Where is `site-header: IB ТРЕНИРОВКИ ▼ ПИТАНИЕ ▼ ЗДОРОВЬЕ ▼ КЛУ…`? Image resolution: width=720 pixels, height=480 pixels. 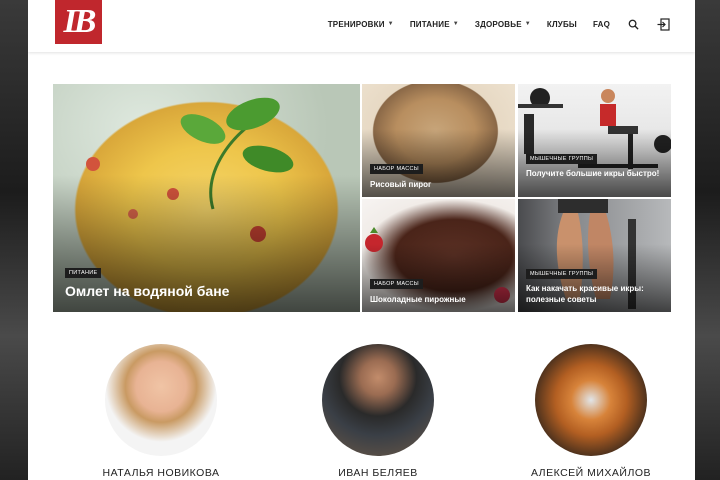
site-header: IB ТРЕНИРОВКИ ▼ ПИТАНИЕ ▼ ЗДОРОВЬЕ ▼ КЛУ… is located at coordinates (361, 26).